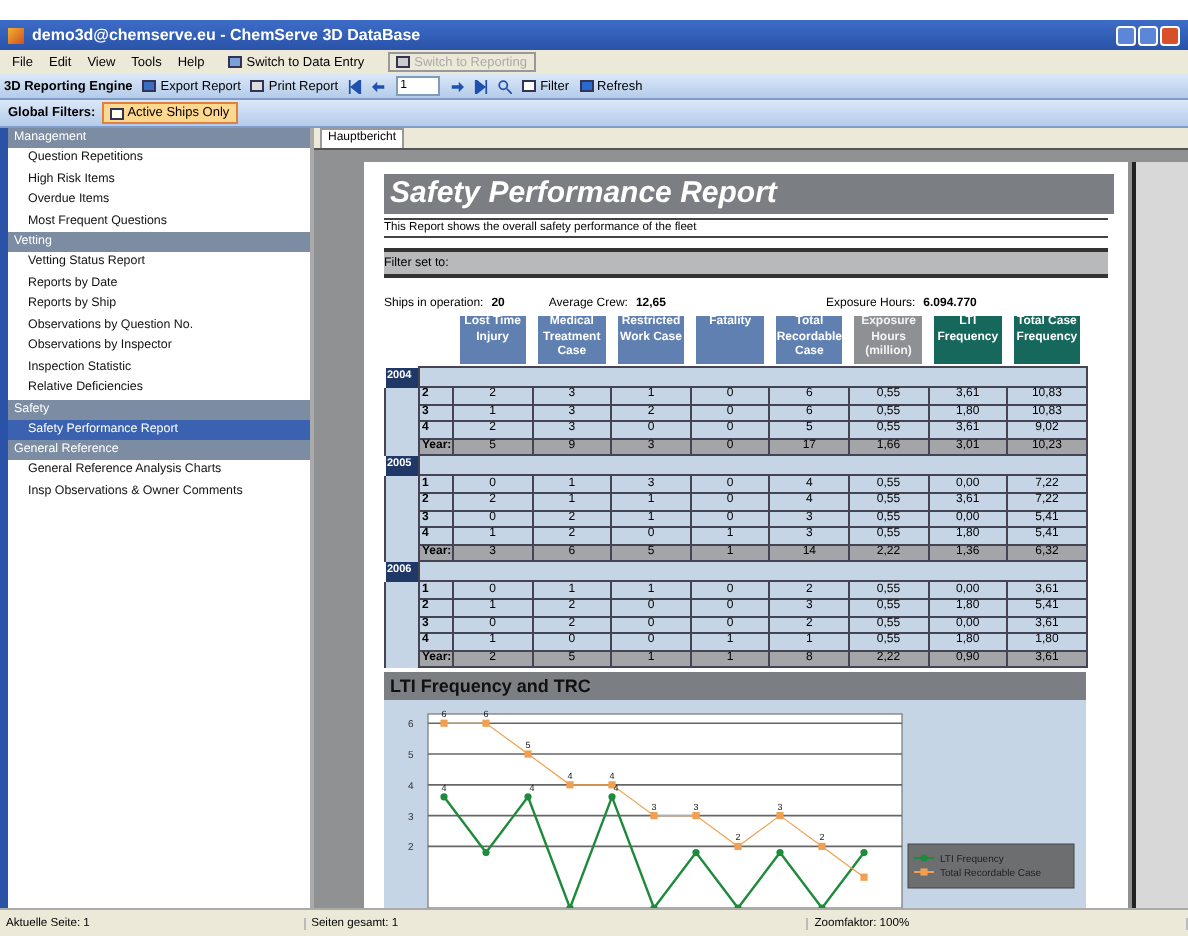 The image size is (1188, 936). What do you see at coordinates (16, 35) in the screenshot?
I see `app-icon` at bounding box center [16, 35].